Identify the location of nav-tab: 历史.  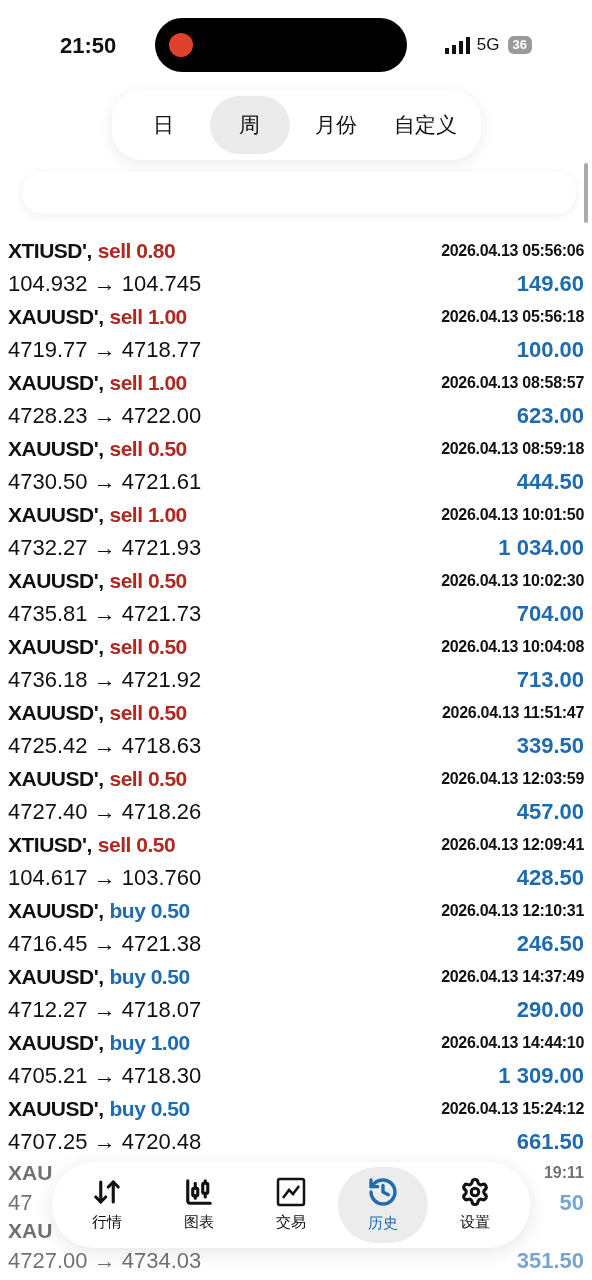
(383, 1205).